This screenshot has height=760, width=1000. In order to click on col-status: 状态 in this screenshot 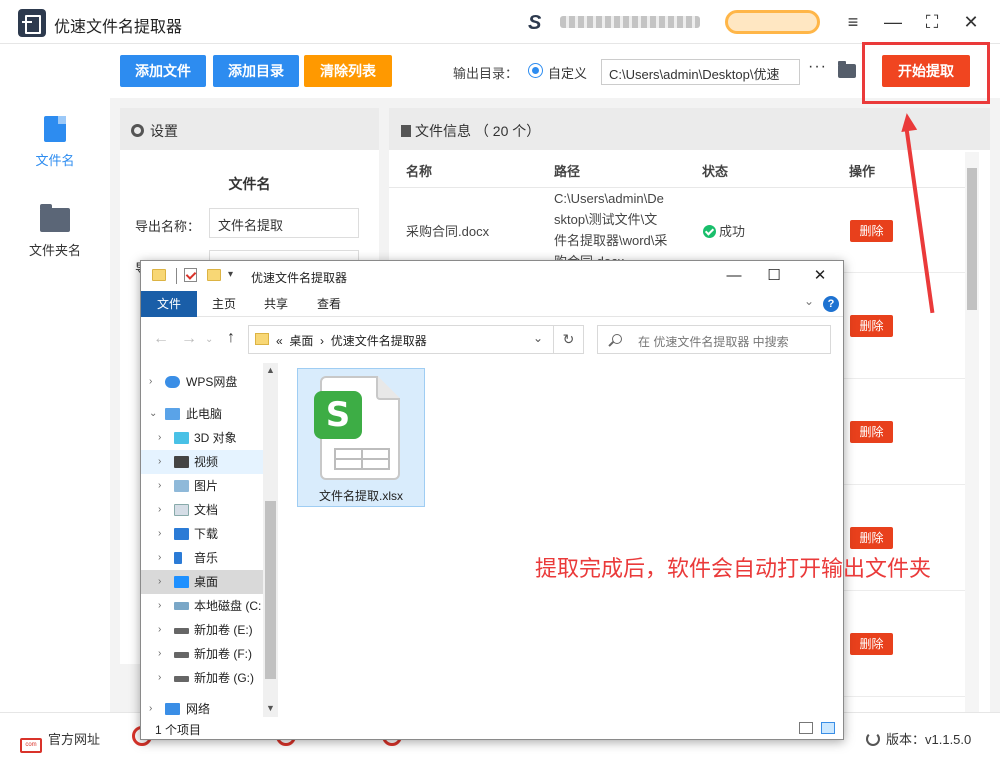, I will do `click(715, 171)`.